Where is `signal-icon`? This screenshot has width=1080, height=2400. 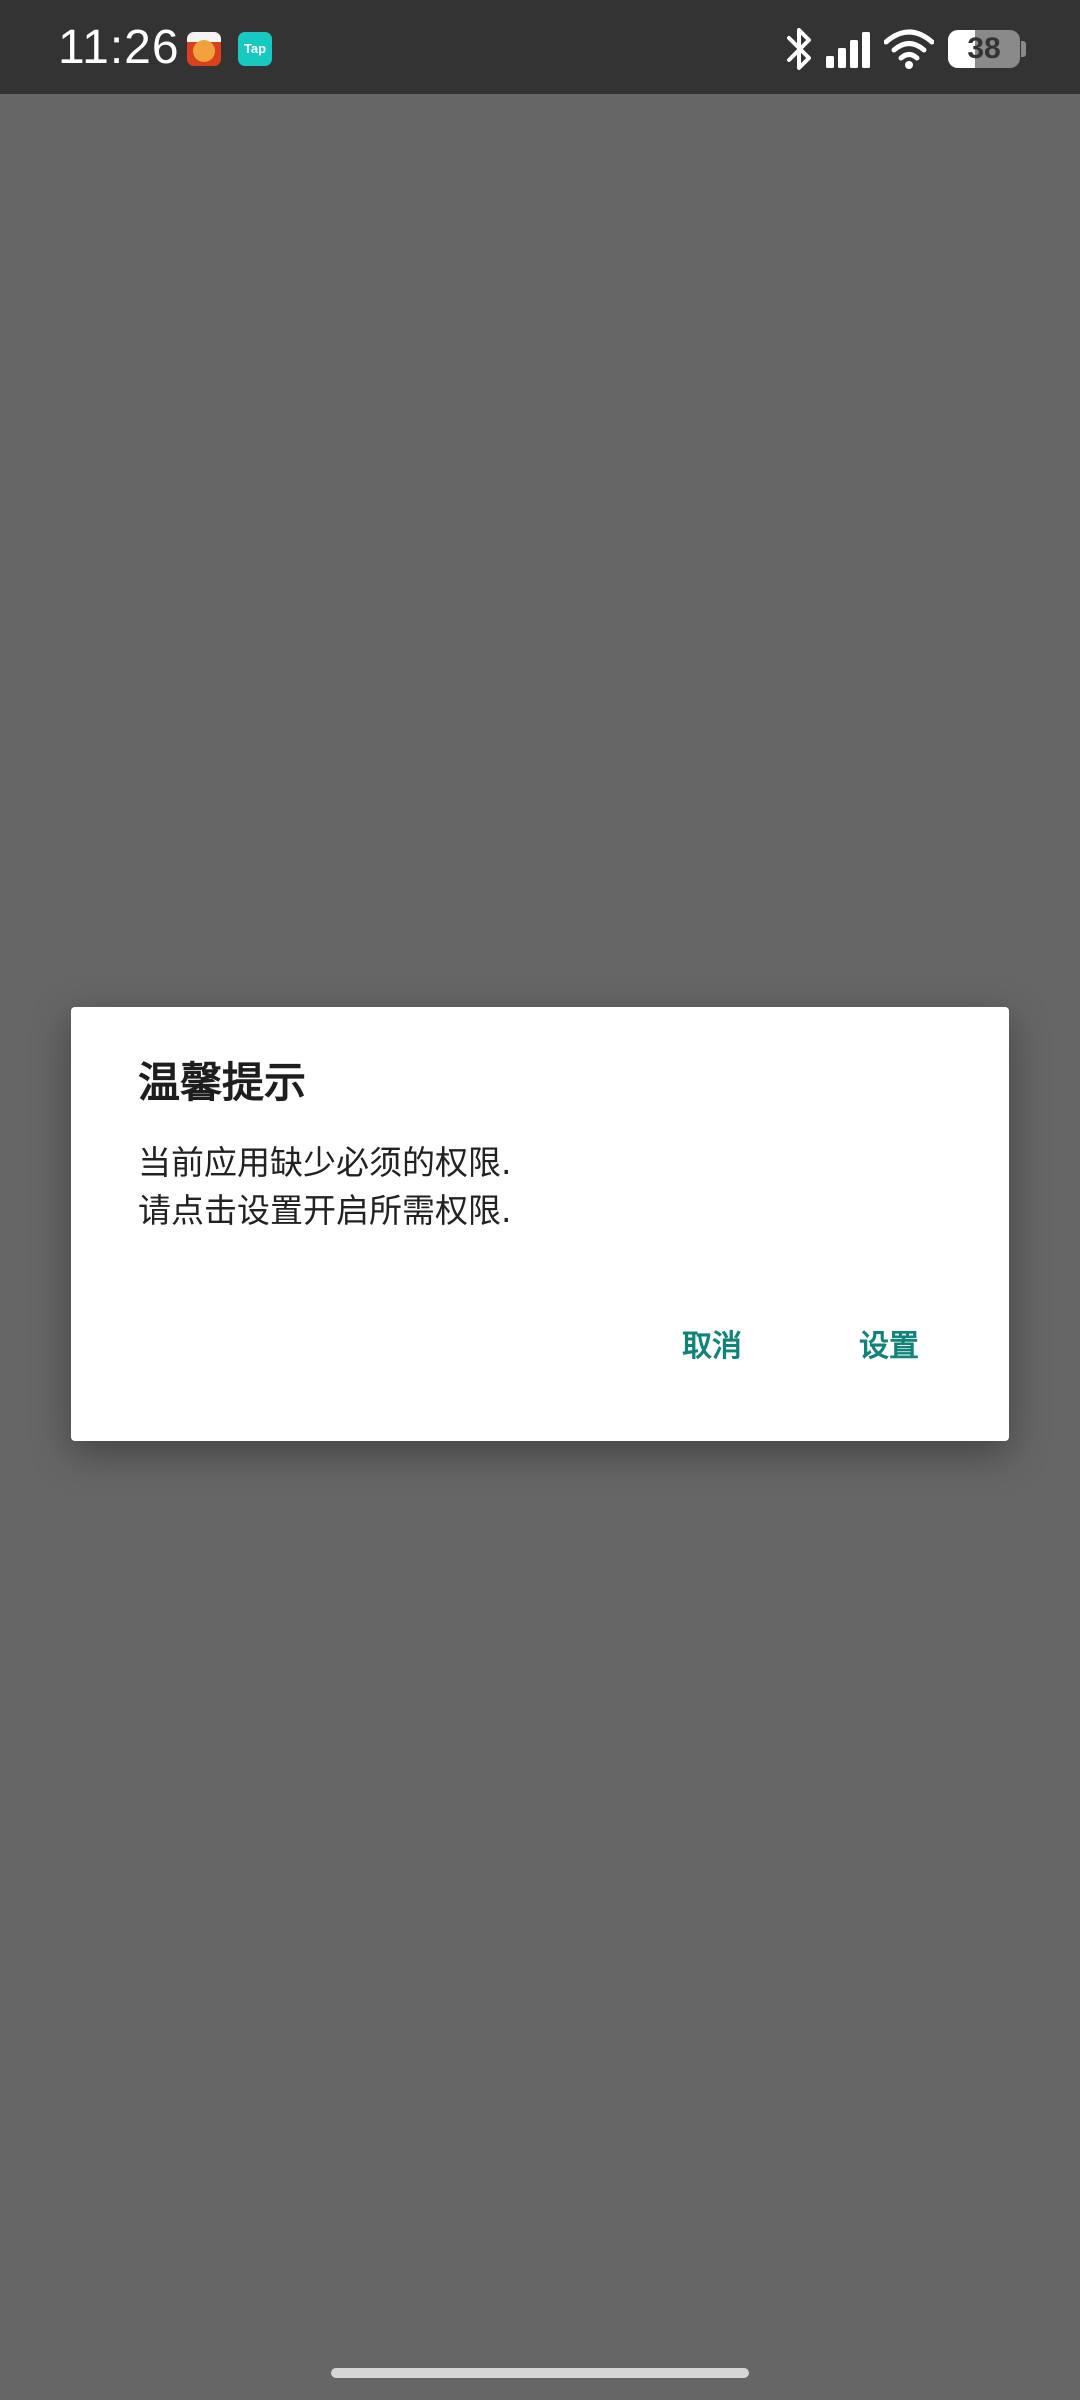
signal-icon is located at coordinates (848, 50).